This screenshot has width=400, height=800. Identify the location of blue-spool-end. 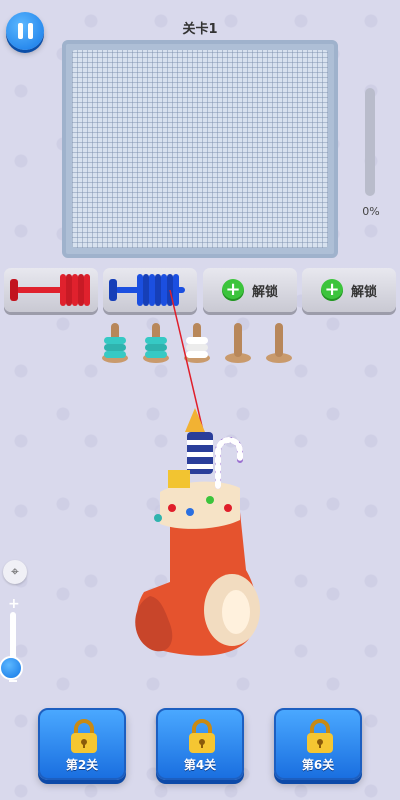
(113, 290).